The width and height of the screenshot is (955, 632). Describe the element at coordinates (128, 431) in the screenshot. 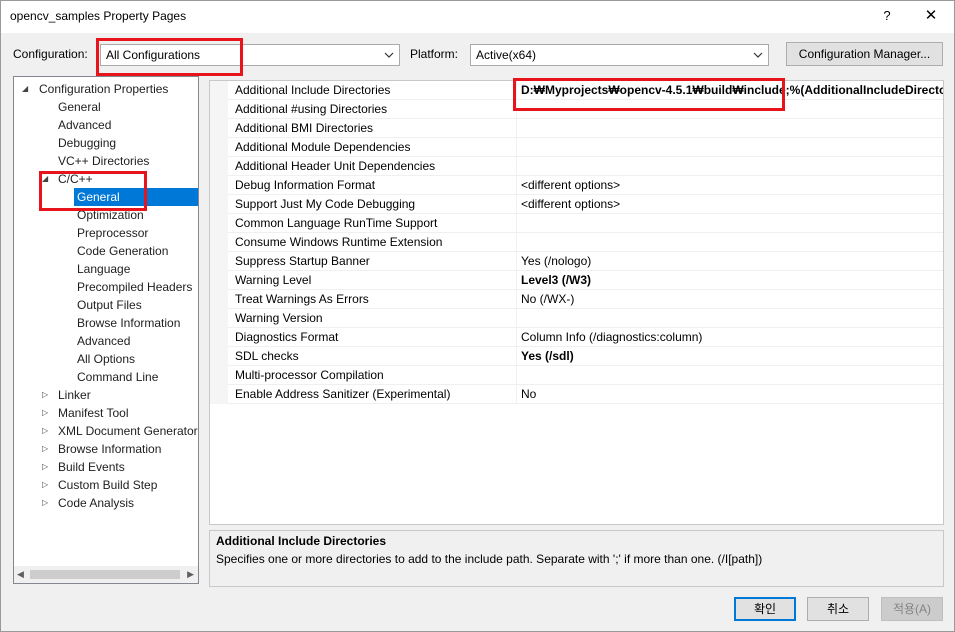

I see `tree-item: XML Document Generator` at that location.